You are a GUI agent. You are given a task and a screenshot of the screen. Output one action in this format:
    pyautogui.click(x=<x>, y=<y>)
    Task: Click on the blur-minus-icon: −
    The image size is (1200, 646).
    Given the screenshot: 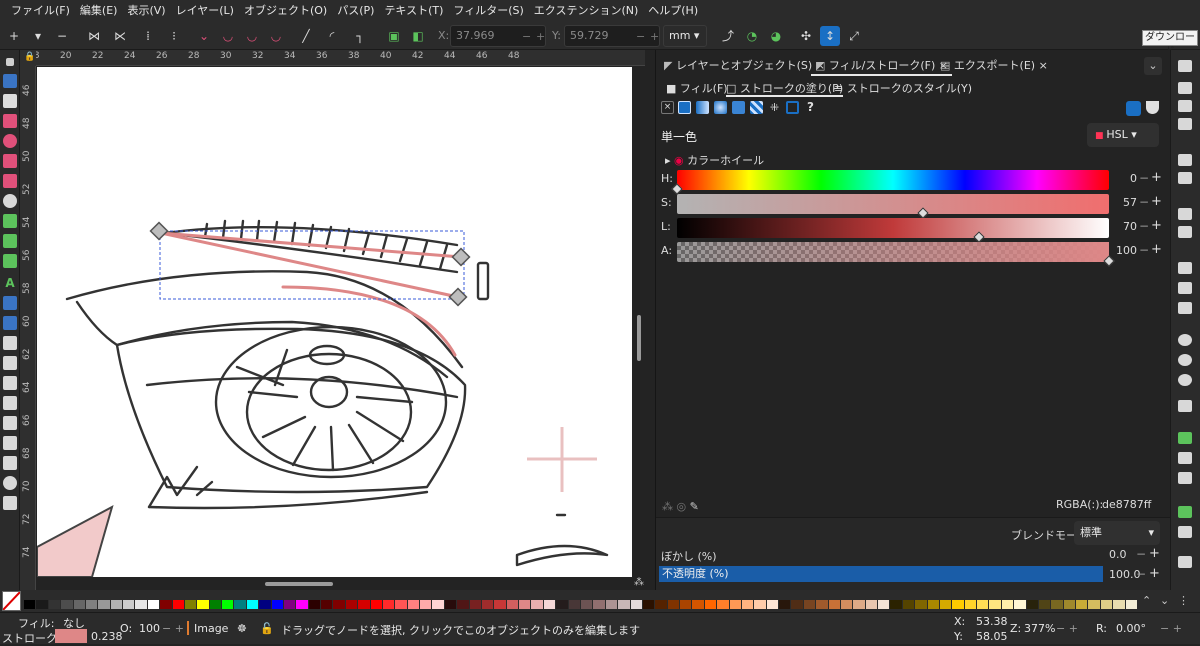 What is the action you would take?
    pyautogui.click(x=1141, y=554)
    